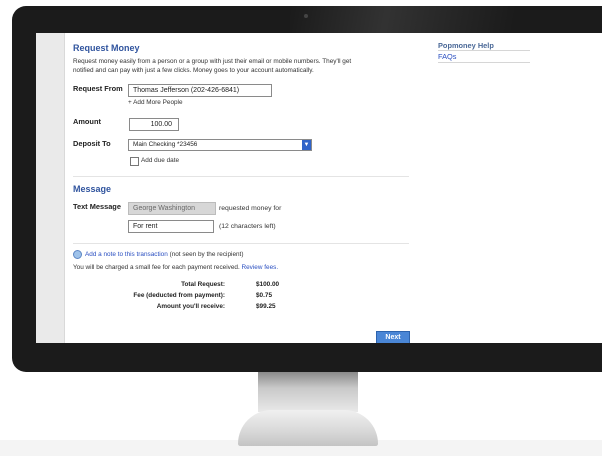  What do you see at coordinates (92, 143) in the screenshot?
I see `deposit-to-label: Deposit To` at bounding box center [92, 143].